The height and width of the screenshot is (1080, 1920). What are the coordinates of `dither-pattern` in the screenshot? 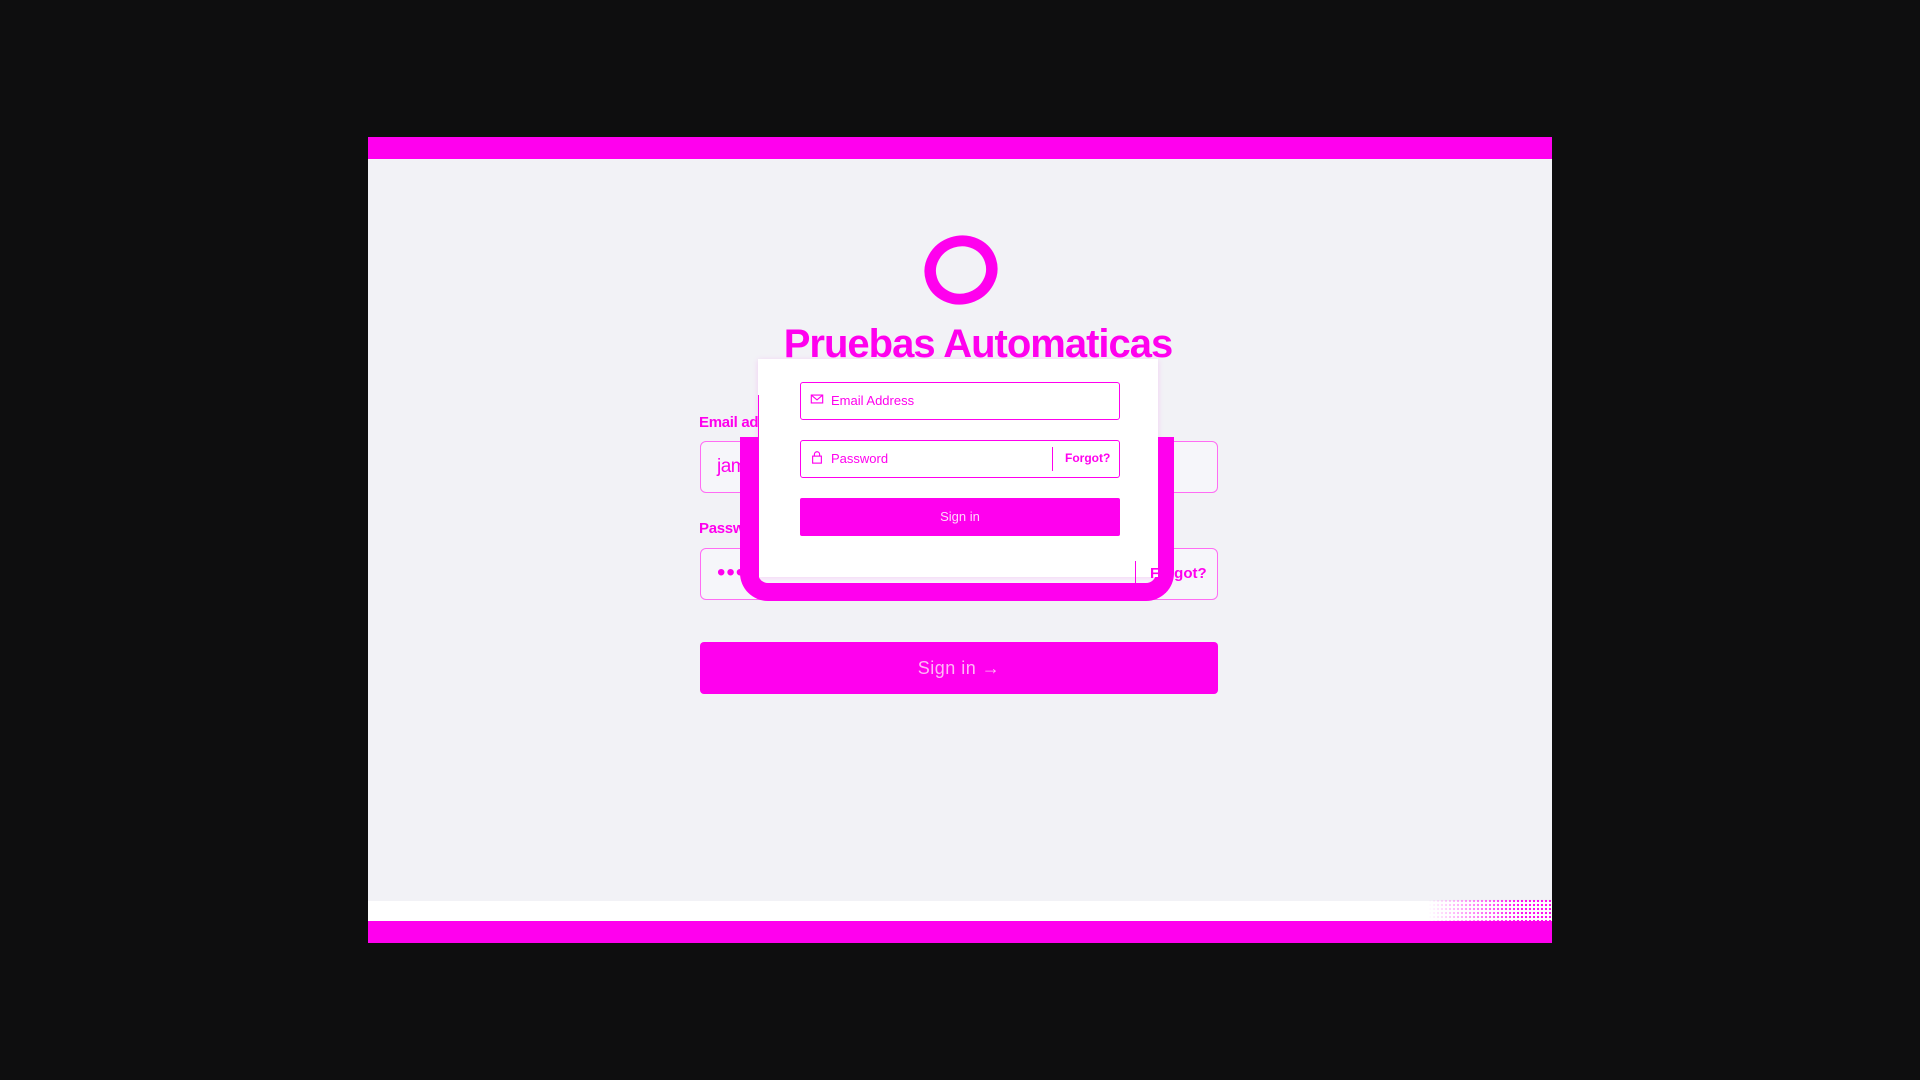 It's located at (1490, 910).